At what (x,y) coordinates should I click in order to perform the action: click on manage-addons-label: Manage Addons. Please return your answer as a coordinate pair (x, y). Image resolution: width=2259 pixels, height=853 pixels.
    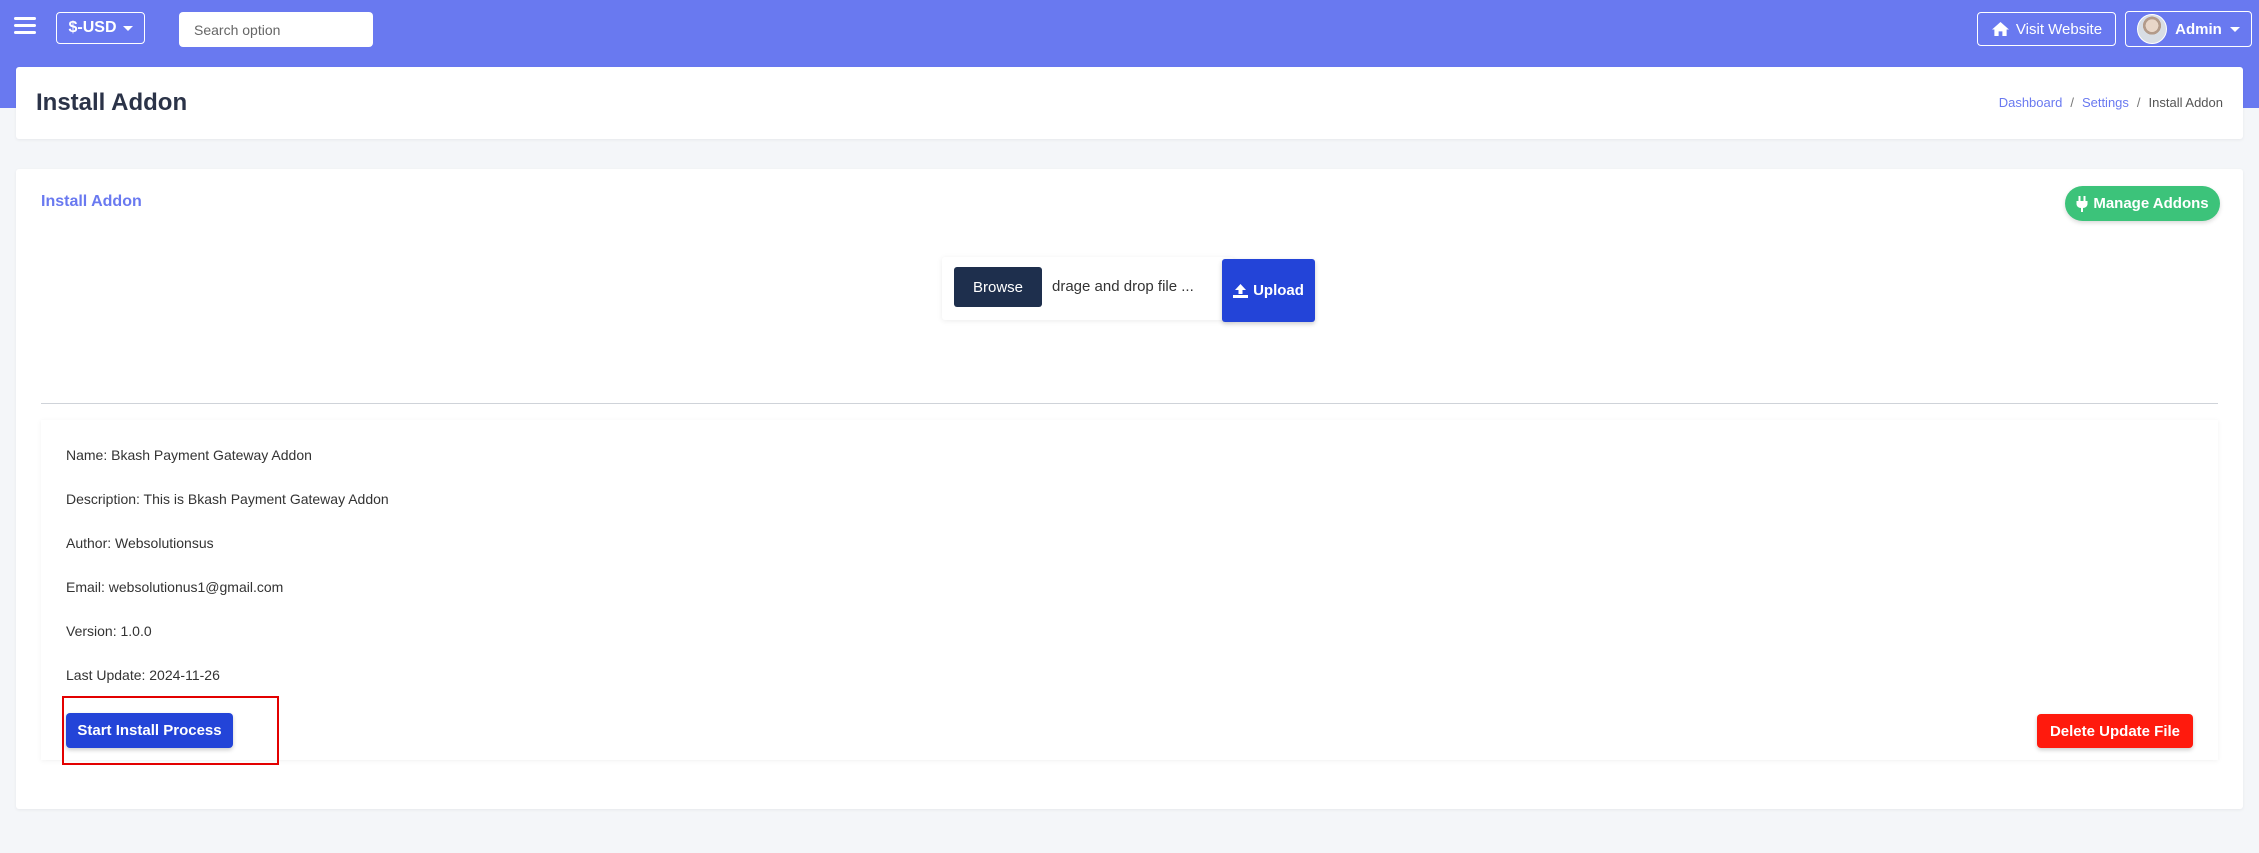
    Looking at the image, I should click on (2151, 203).